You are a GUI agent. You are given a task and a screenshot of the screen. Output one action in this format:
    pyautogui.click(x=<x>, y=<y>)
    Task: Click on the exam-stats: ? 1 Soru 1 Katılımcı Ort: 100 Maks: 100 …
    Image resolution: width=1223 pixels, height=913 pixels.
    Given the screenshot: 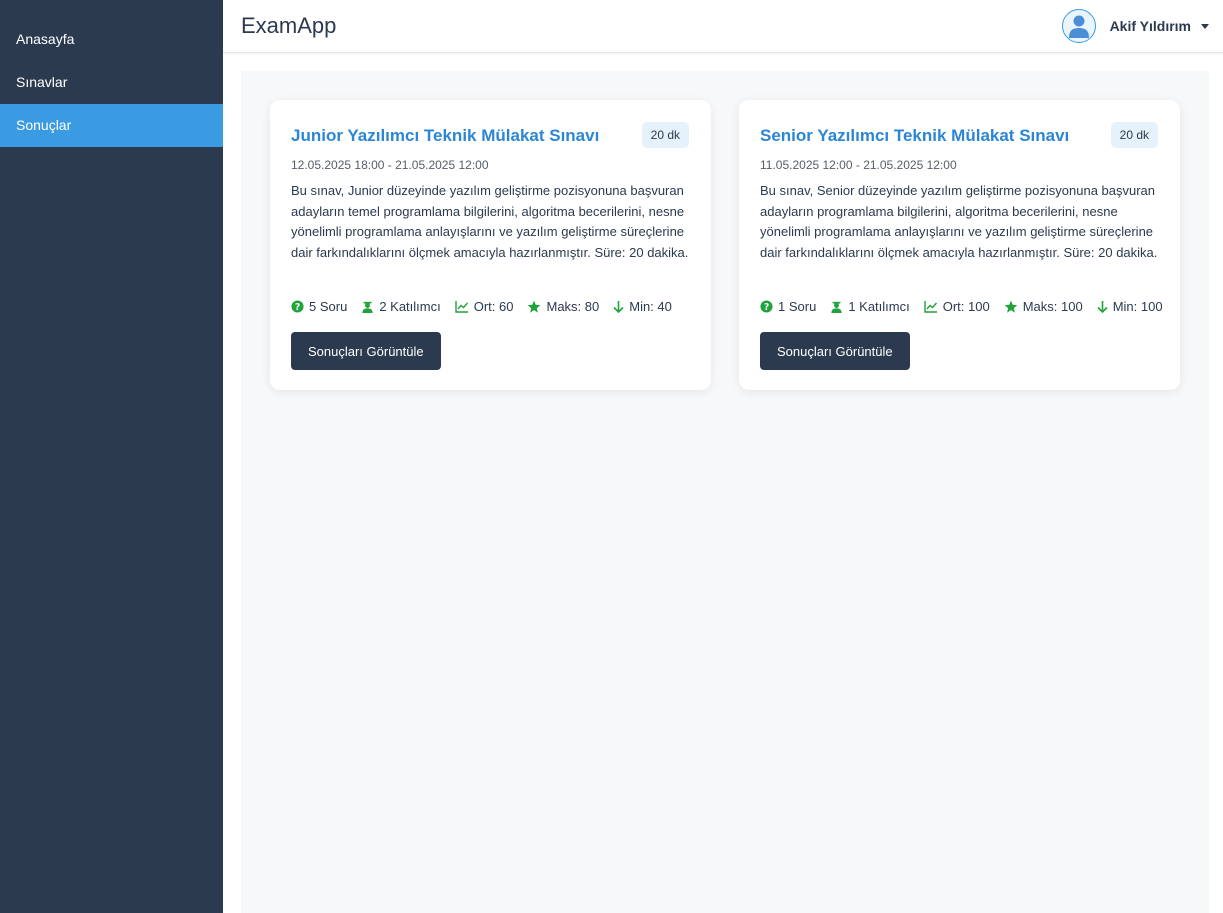 What is the action you would take?
    pyautogui.click(x=961, y=306)
    